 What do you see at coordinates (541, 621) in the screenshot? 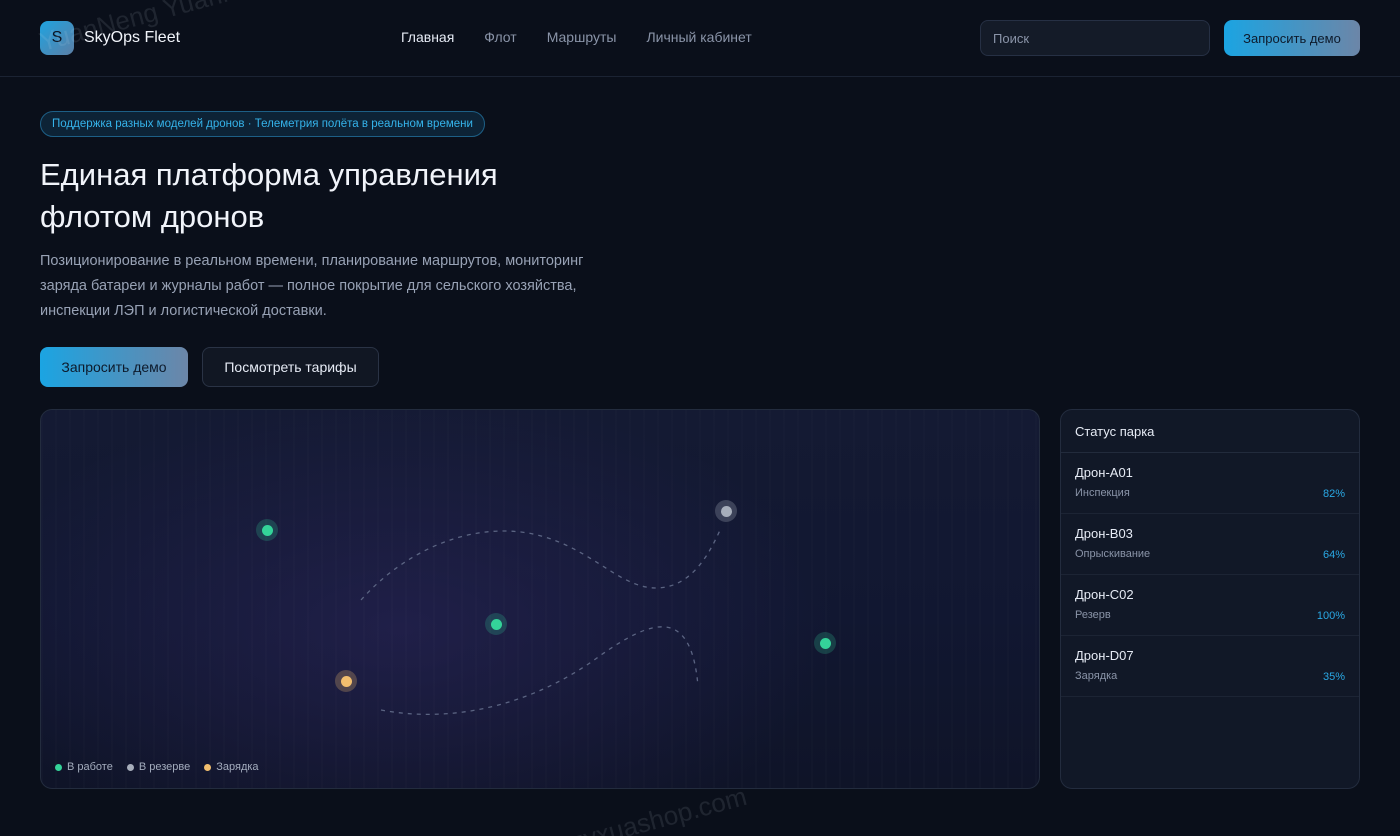
I see `route-paths` at bounding box center [541, 621].